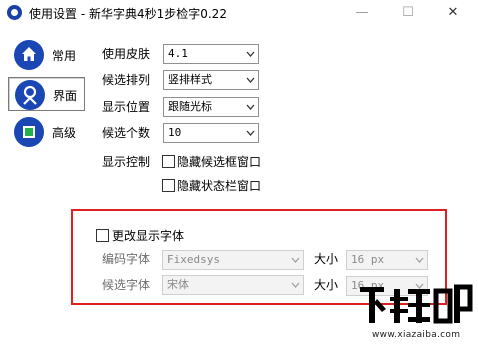 Image resolution: width=478 pixels, height=350 pixels. Describe the element at coordinates (362, 13) in the screenshot. I see `minimize-button: —` at that location.